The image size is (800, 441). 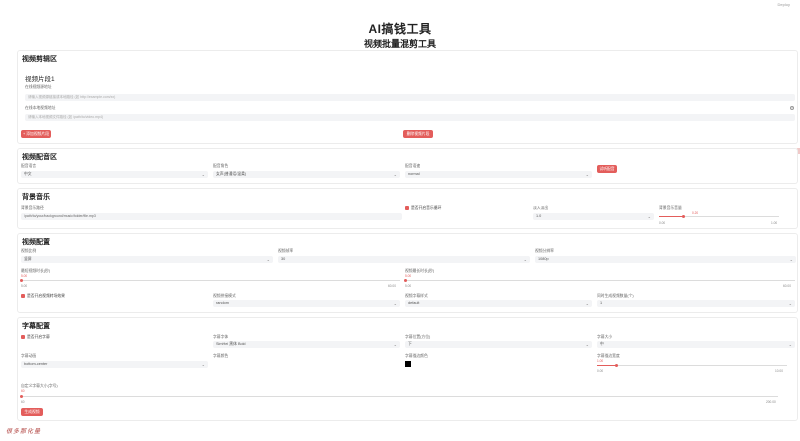 I want to click on music-panel-title: 背景音乐, so click(x=36, y=197).